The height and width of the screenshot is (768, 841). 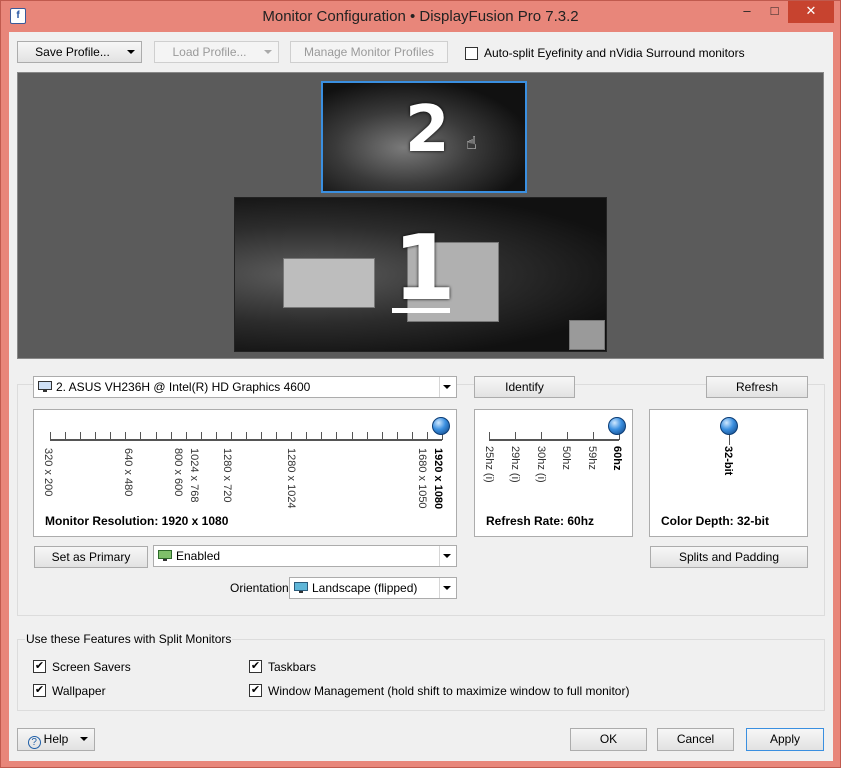 I want to click on screen-savers-checkbox: ✔, so click(x=39, y=666).